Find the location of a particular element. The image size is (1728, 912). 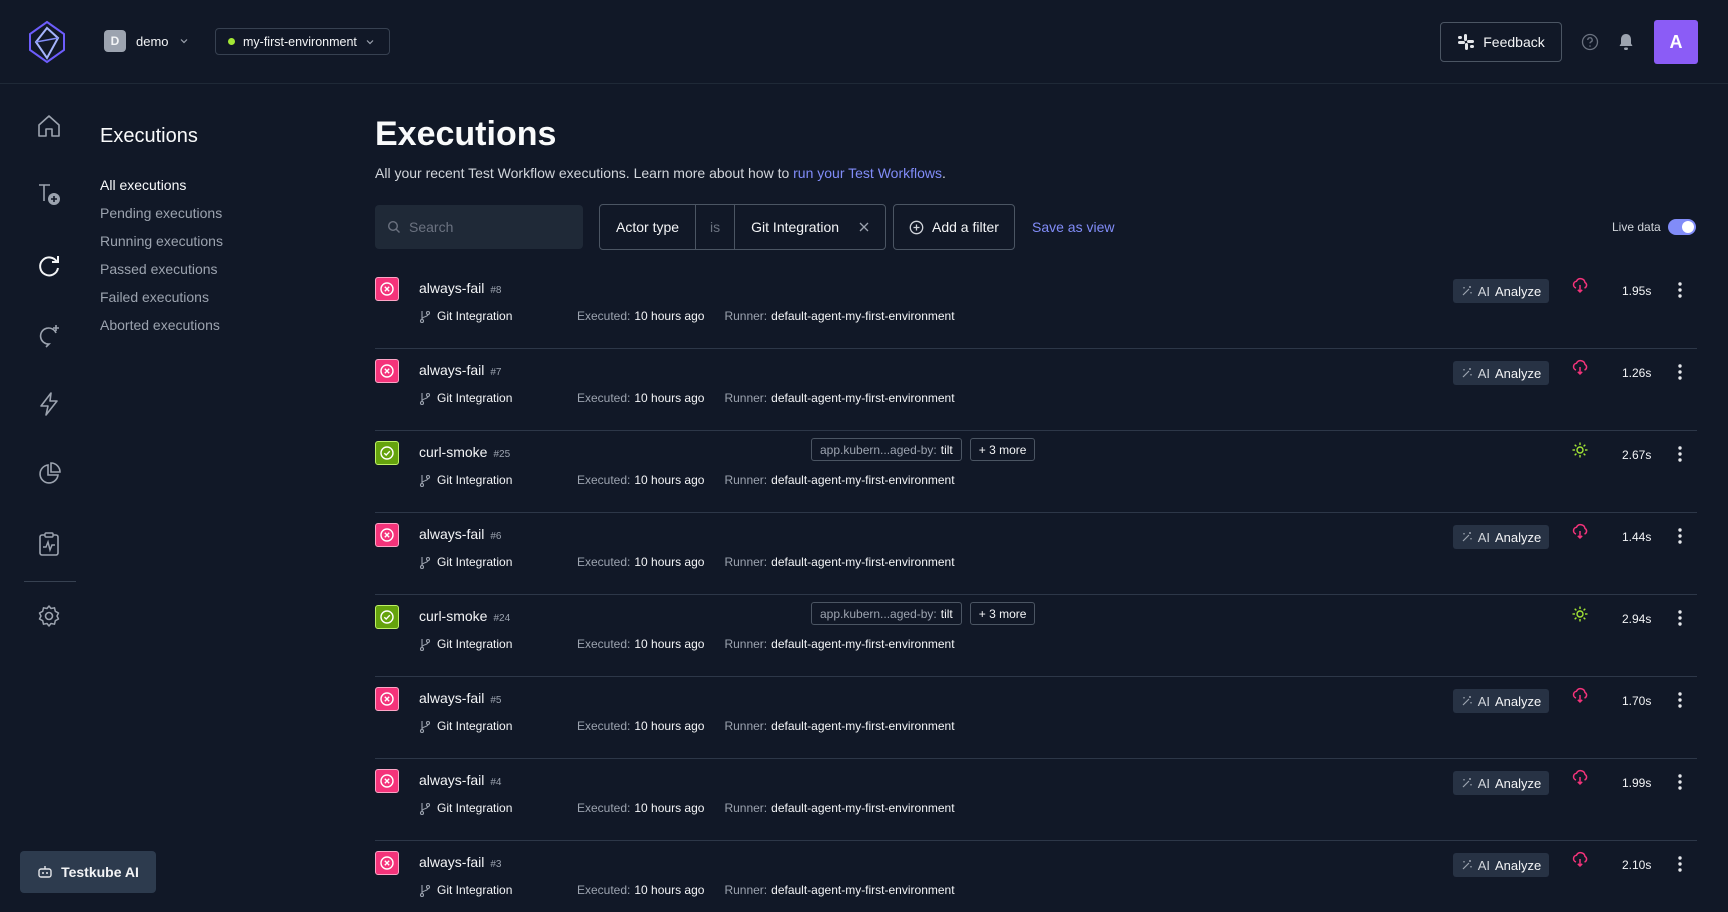

runner-value: default-agent-my-first-environment is located at coordinates (863, 398).